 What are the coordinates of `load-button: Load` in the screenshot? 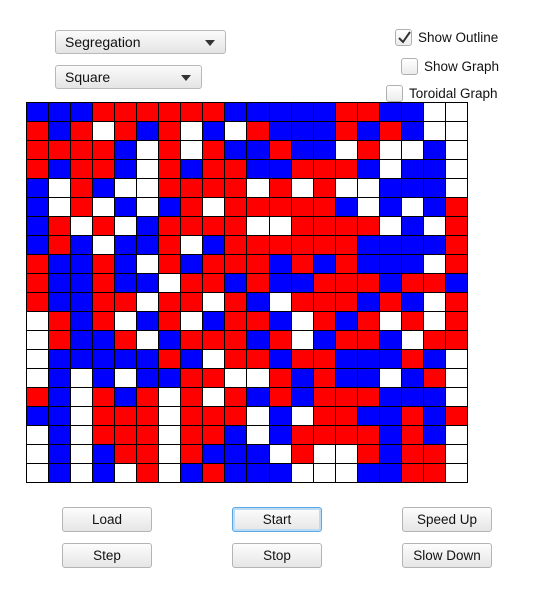 It's located at (107, 519).